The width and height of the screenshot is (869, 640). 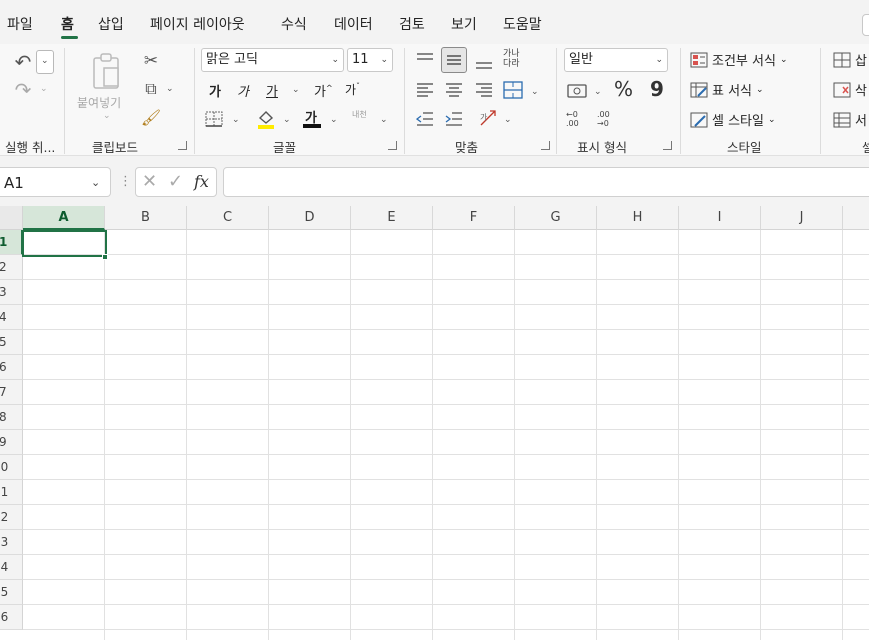 I want to click on column-header-e: E, so click(x=392, y=218).